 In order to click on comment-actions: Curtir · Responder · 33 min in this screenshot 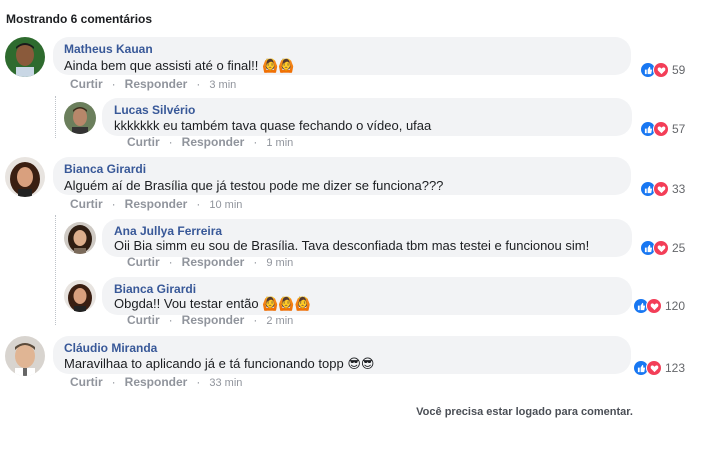, I will do `click(156, 382)`.